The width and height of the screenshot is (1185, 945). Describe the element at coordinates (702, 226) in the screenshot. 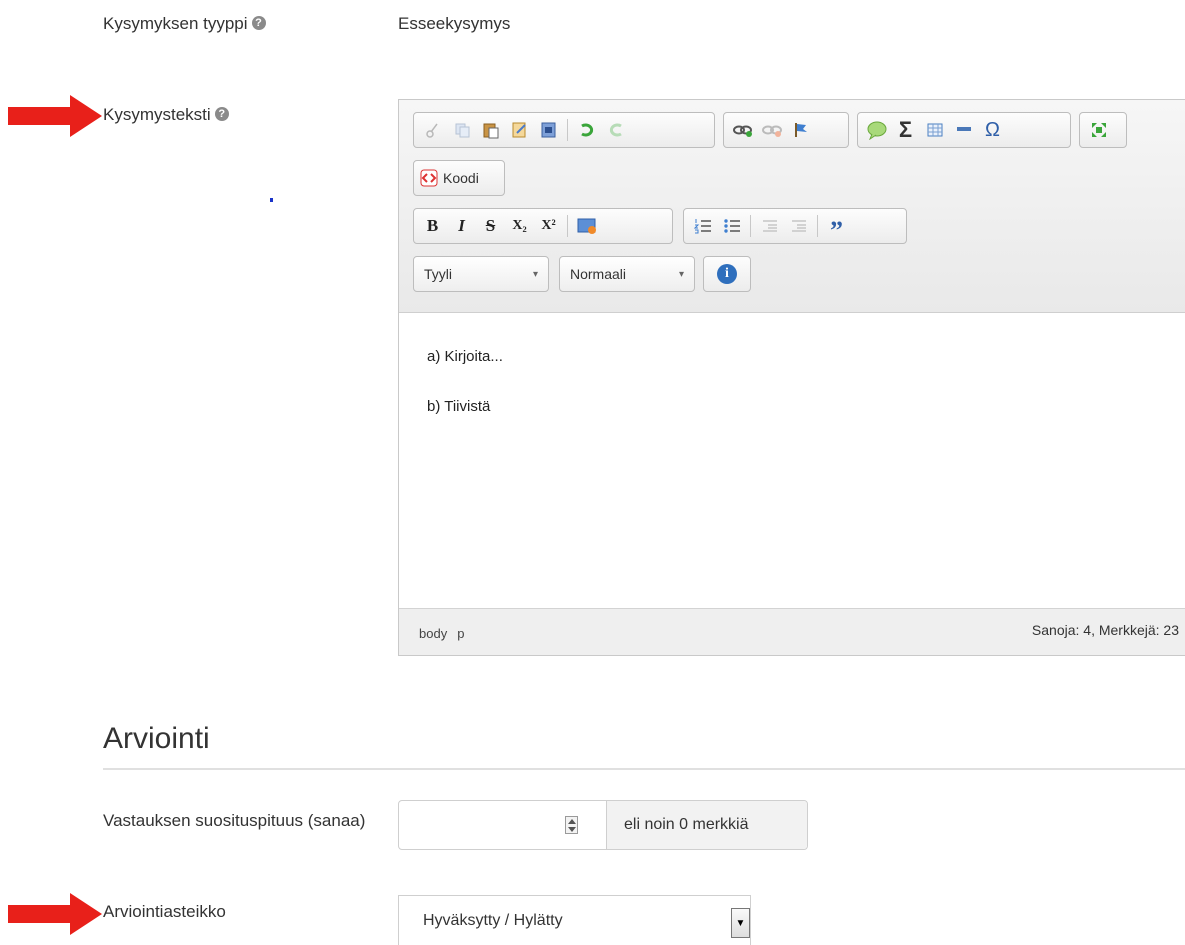

I see `numbered-list-icon` at that location.